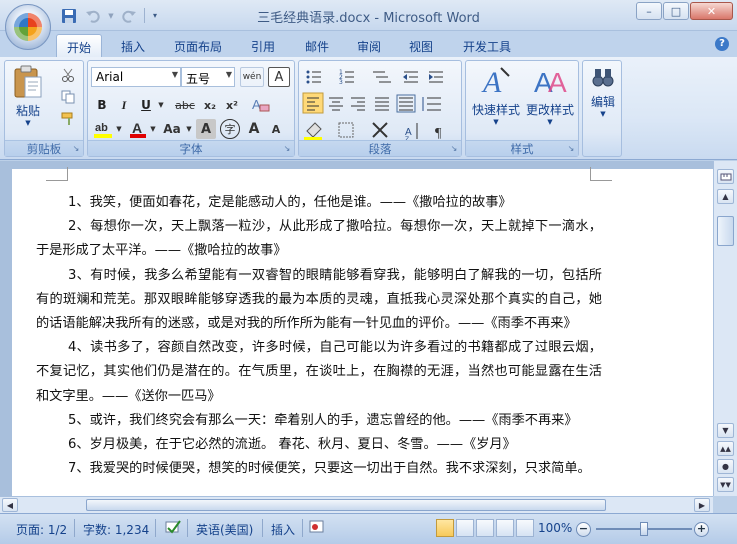  Describe the element at coordinates (555, 528) in the screenshot. I see `zoom-level: 100%` at that location.